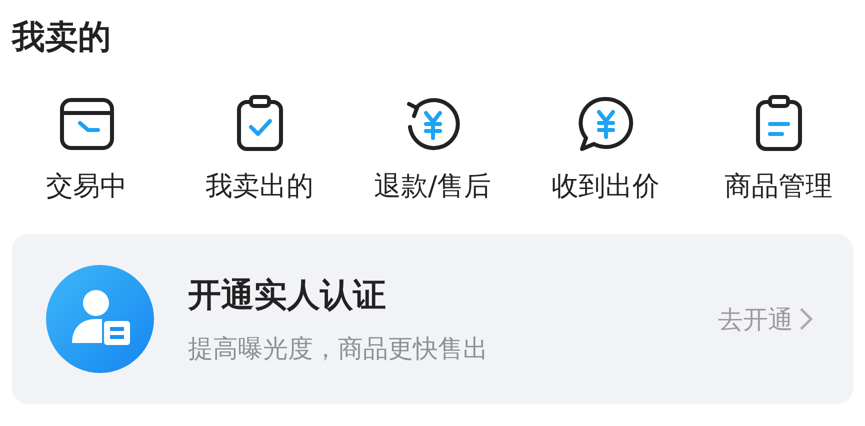 The width and height of the screenshot is (865, 426). Describe the element at coordinates (287, 295) in the screenshot. I see `card-title: 开通实人认证` at that location.